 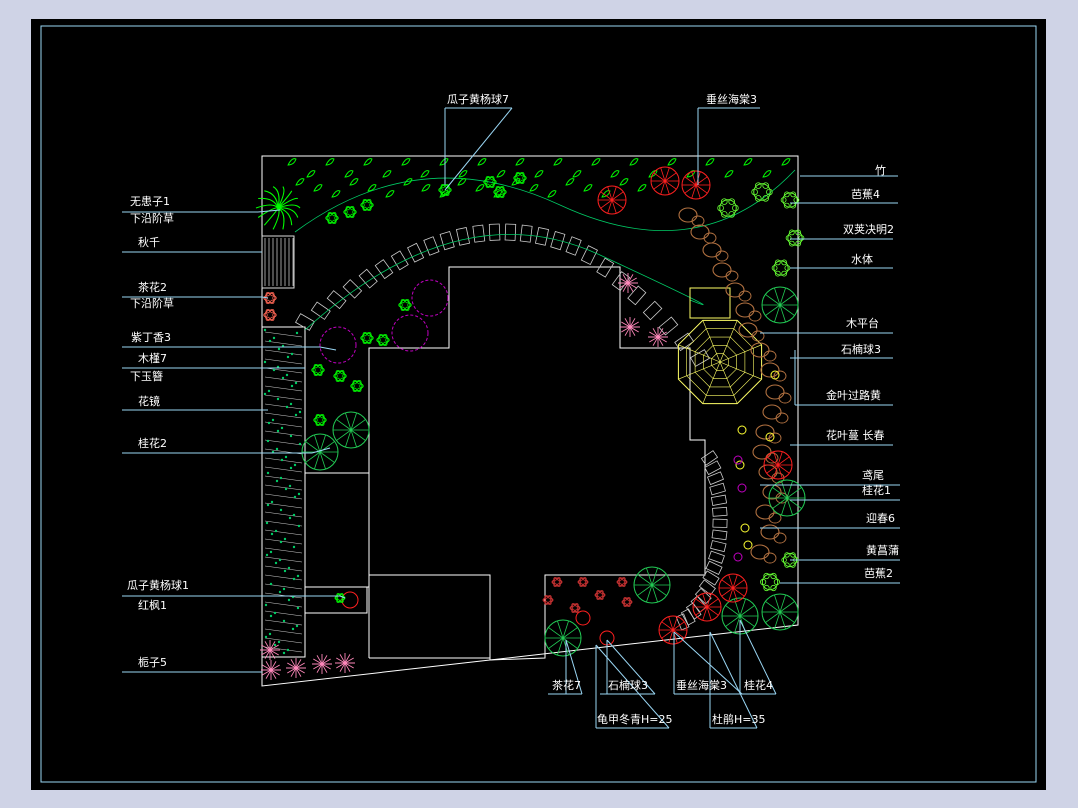 I want to click on periwinkle, so click(x=738, y=460).